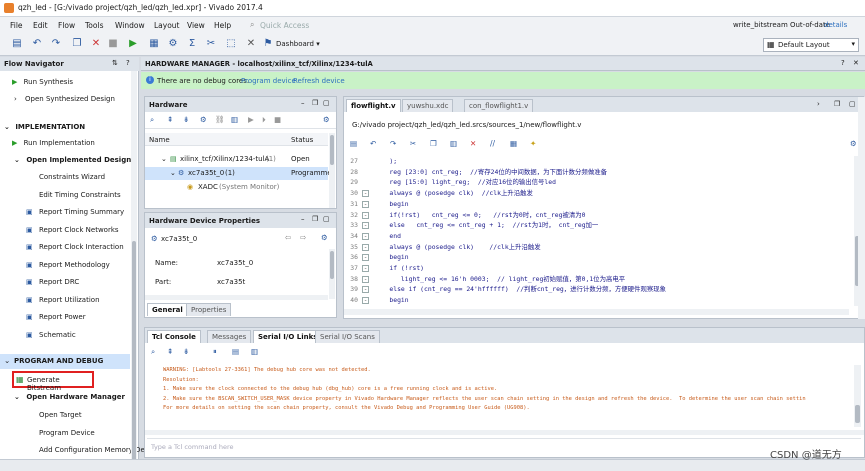 The image size is (865, 471). Describe the element at coordinates (170, 351) in the screenshot. I see `collapse-icon: ⇞` at that location.